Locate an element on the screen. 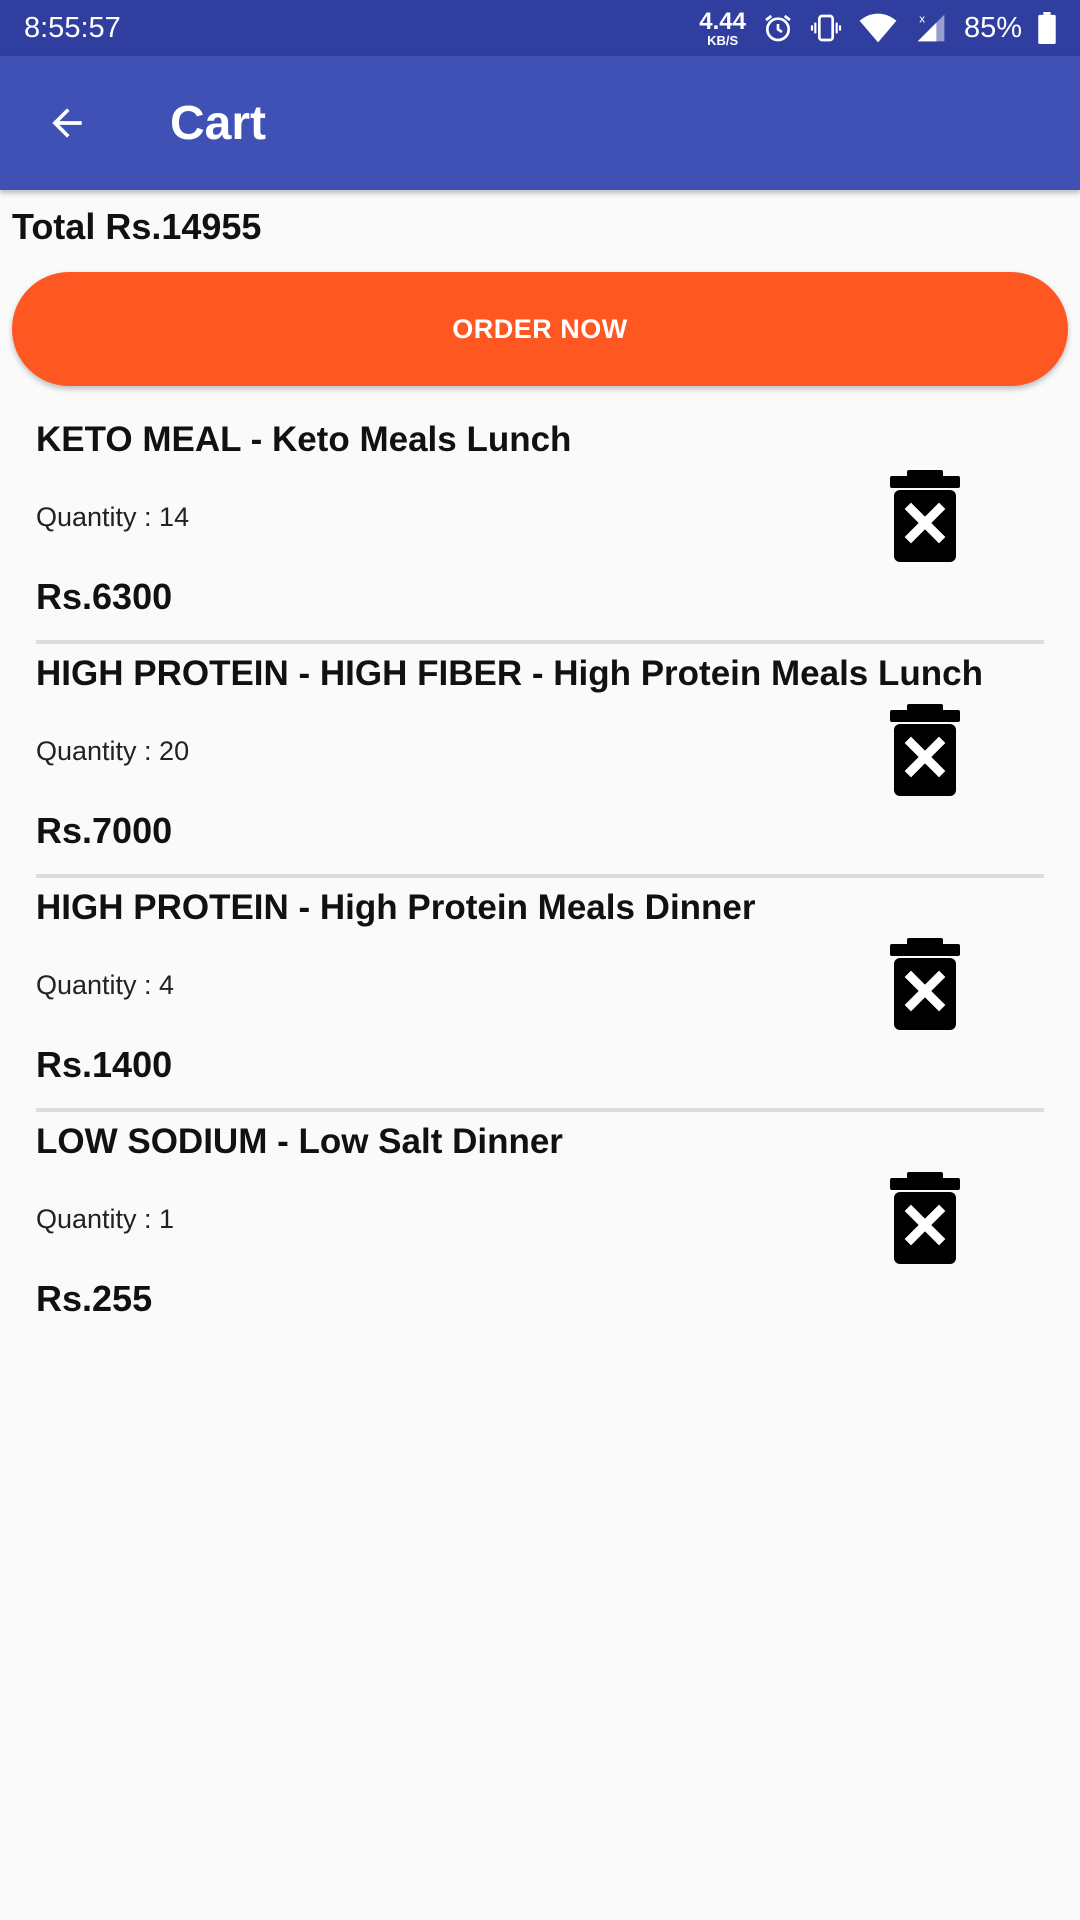 This screenshot has width=1080, height=1920. back-button is located at coordinates (67, 123).